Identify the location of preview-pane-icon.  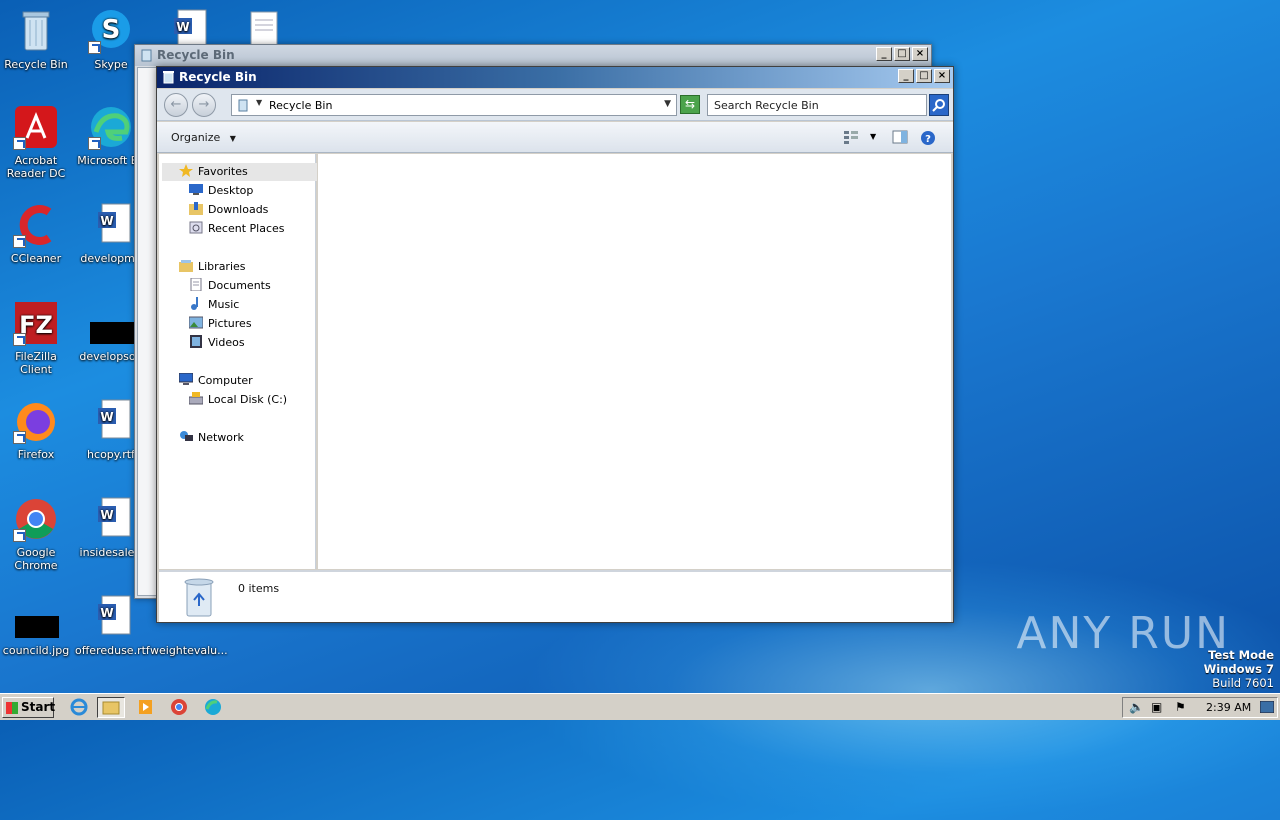
(900, 137).